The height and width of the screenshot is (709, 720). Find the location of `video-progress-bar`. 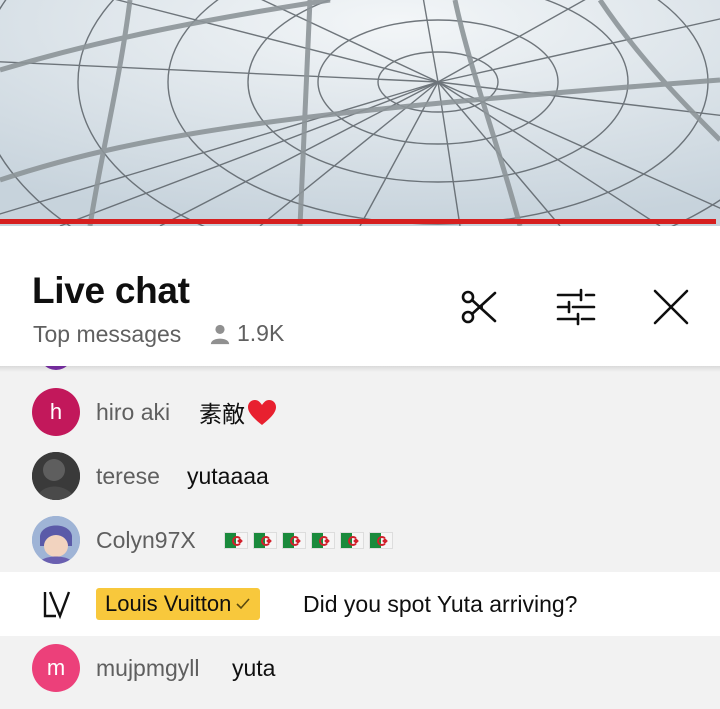

video-progress-bar is located at coordinates (358, 221).